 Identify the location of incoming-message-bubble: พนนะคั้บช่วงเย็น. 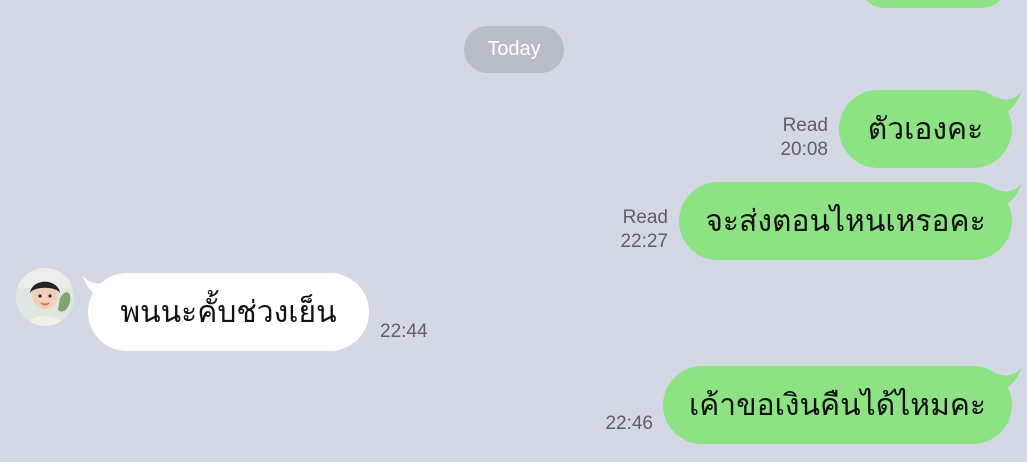
(228, 312).